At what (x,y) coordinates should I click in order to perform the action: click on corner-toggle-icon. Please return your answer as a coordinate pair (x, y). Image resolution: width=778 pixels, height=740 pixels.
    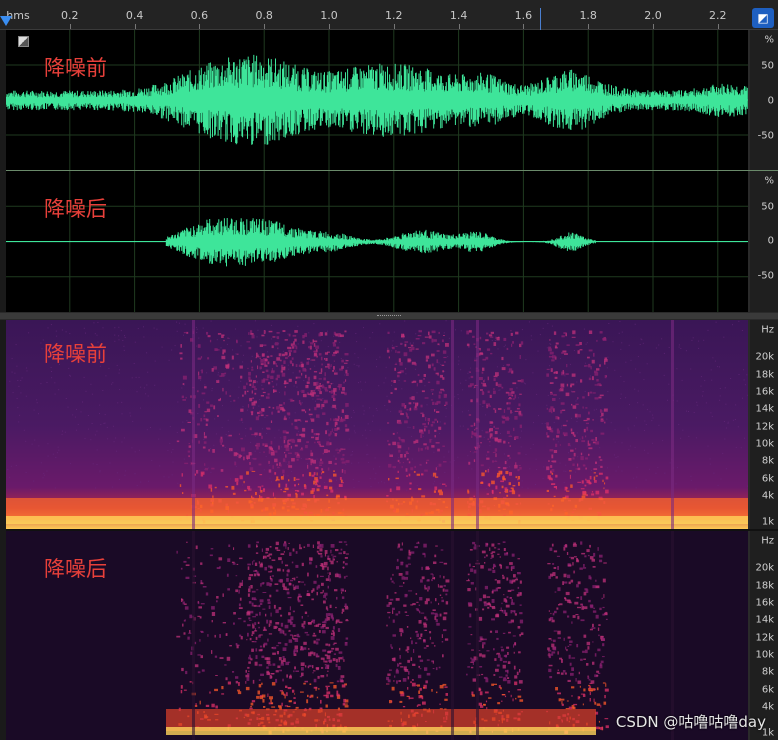
    Looking at the image, I should click on (23, 41).